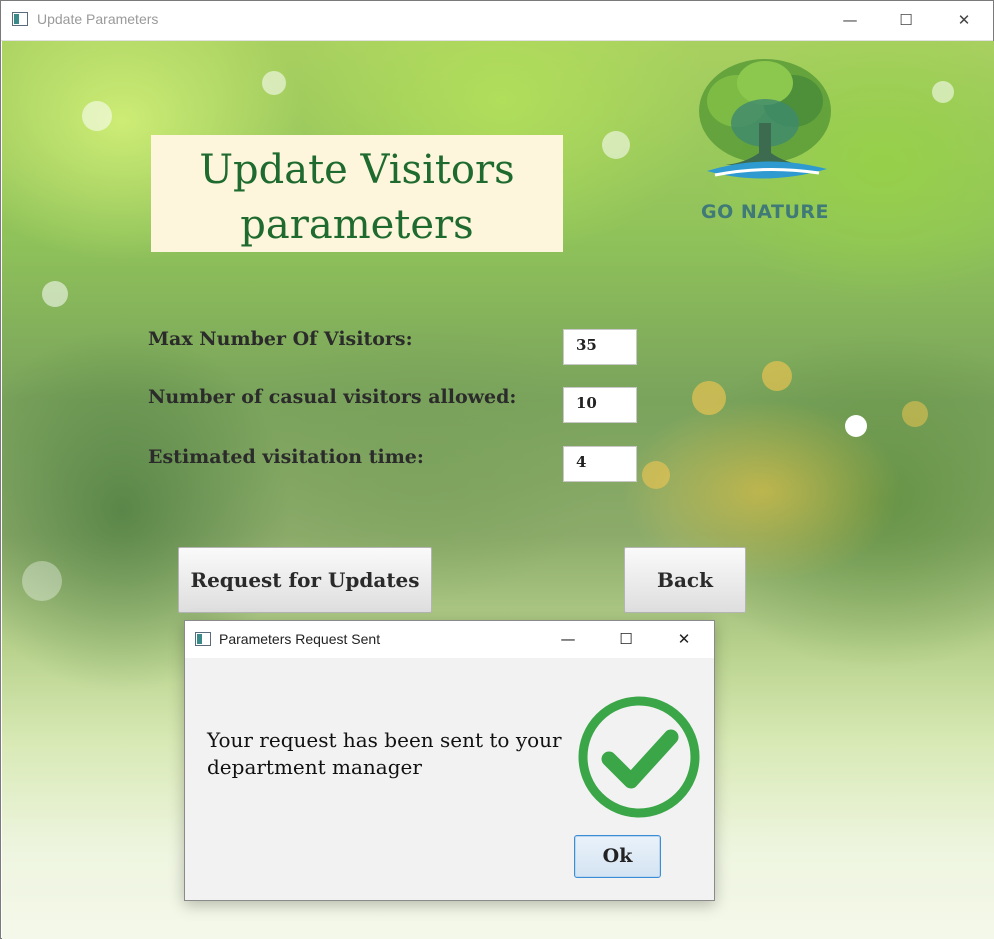 The image size is (994, 939). Describe the element at coordinates (684, 639) in the screenshot. I see `dialog-close-button: ✕` at that location.